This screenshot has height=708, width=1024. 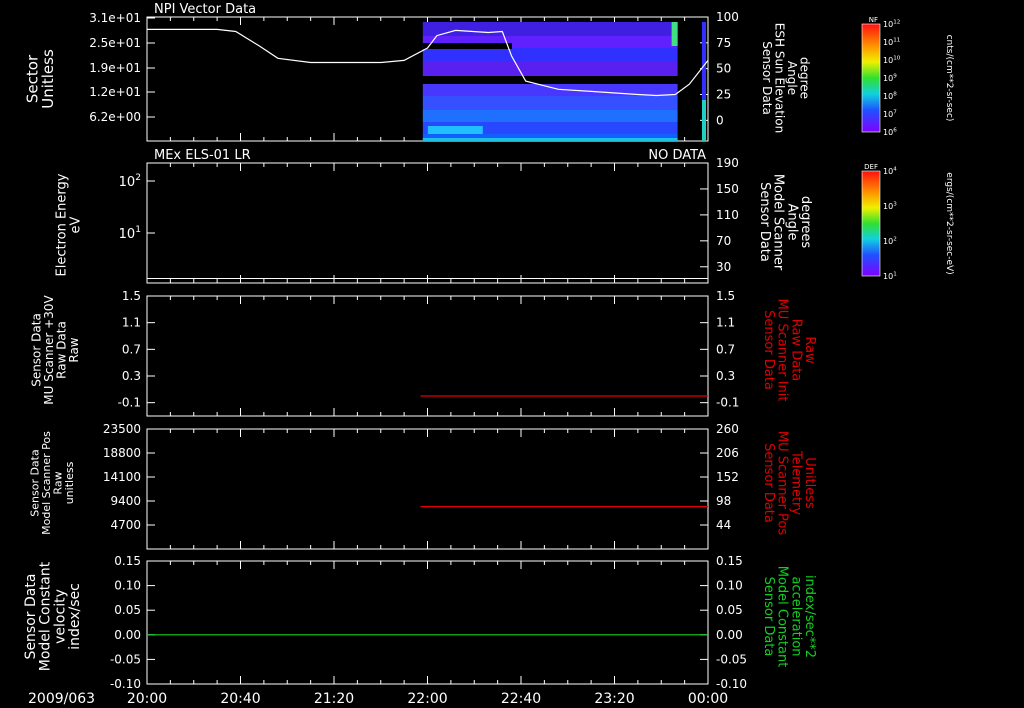 What do you see at coordinates (31, 617) in the screenshot?
I see `panel-ylabel-line: Sensor Data` at bounding box center [31, 617].